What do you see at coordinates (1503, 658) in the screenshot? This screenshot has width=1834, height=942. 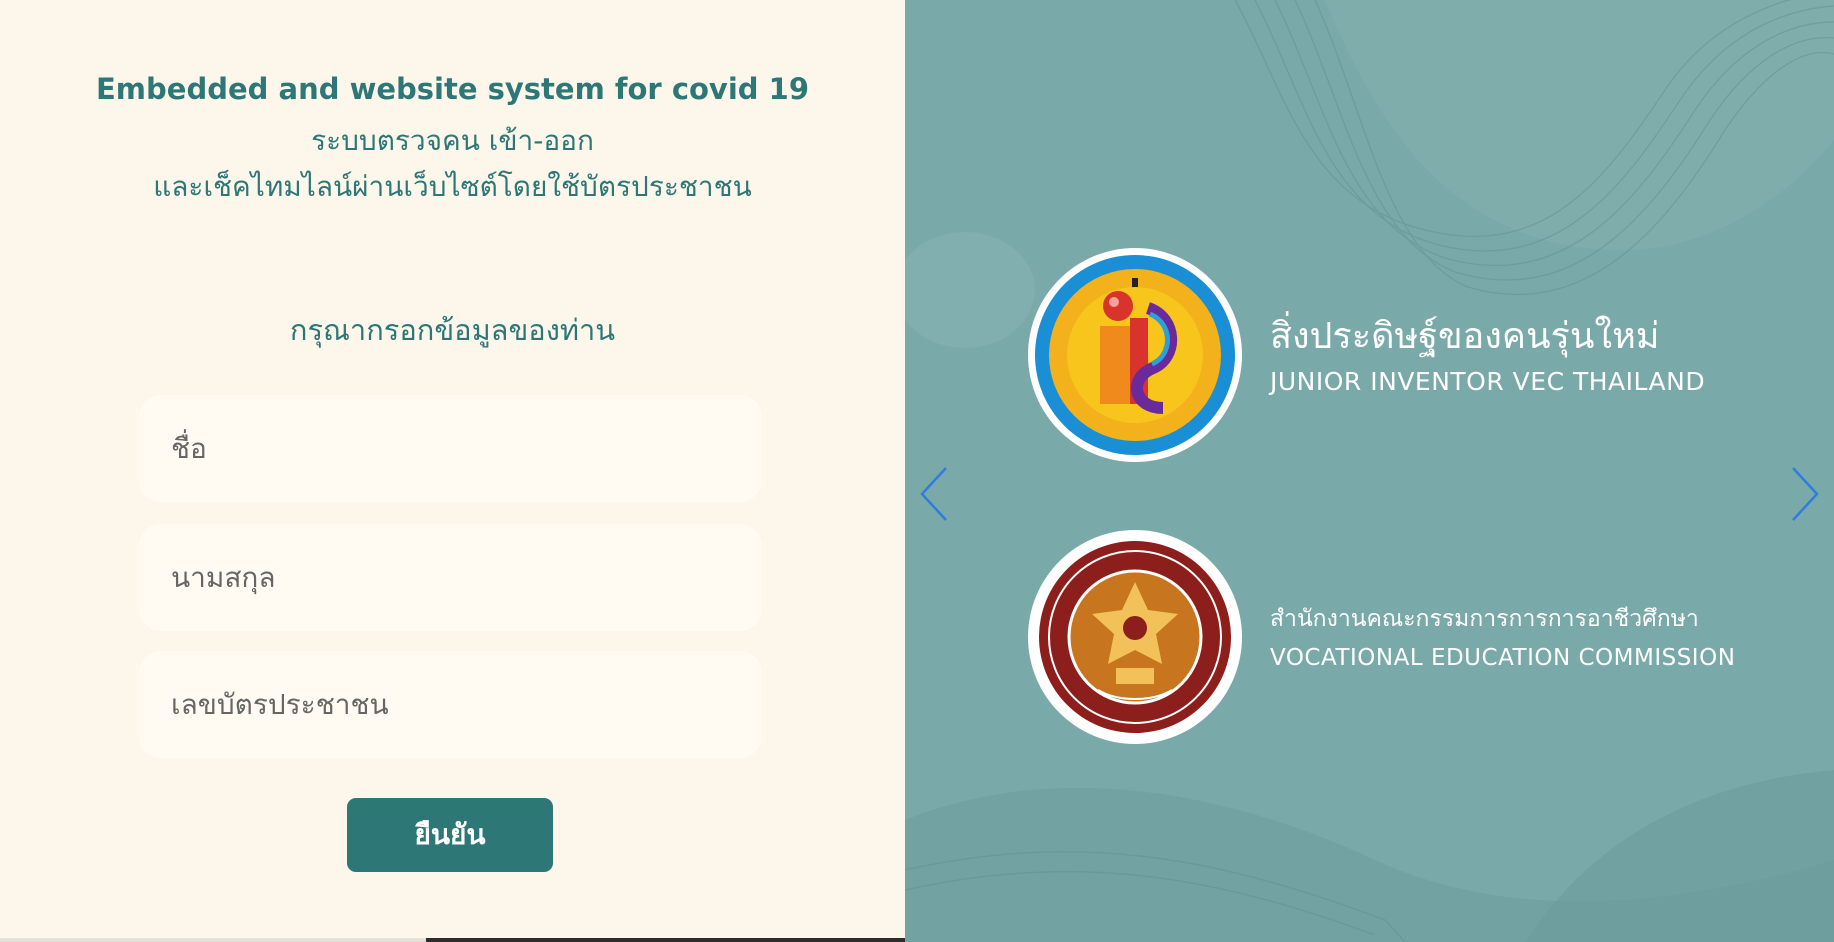 I see `slide2-title-en: VOCATIONAL EDUCATION COMMISSION` at bounding box center [1503, 658].